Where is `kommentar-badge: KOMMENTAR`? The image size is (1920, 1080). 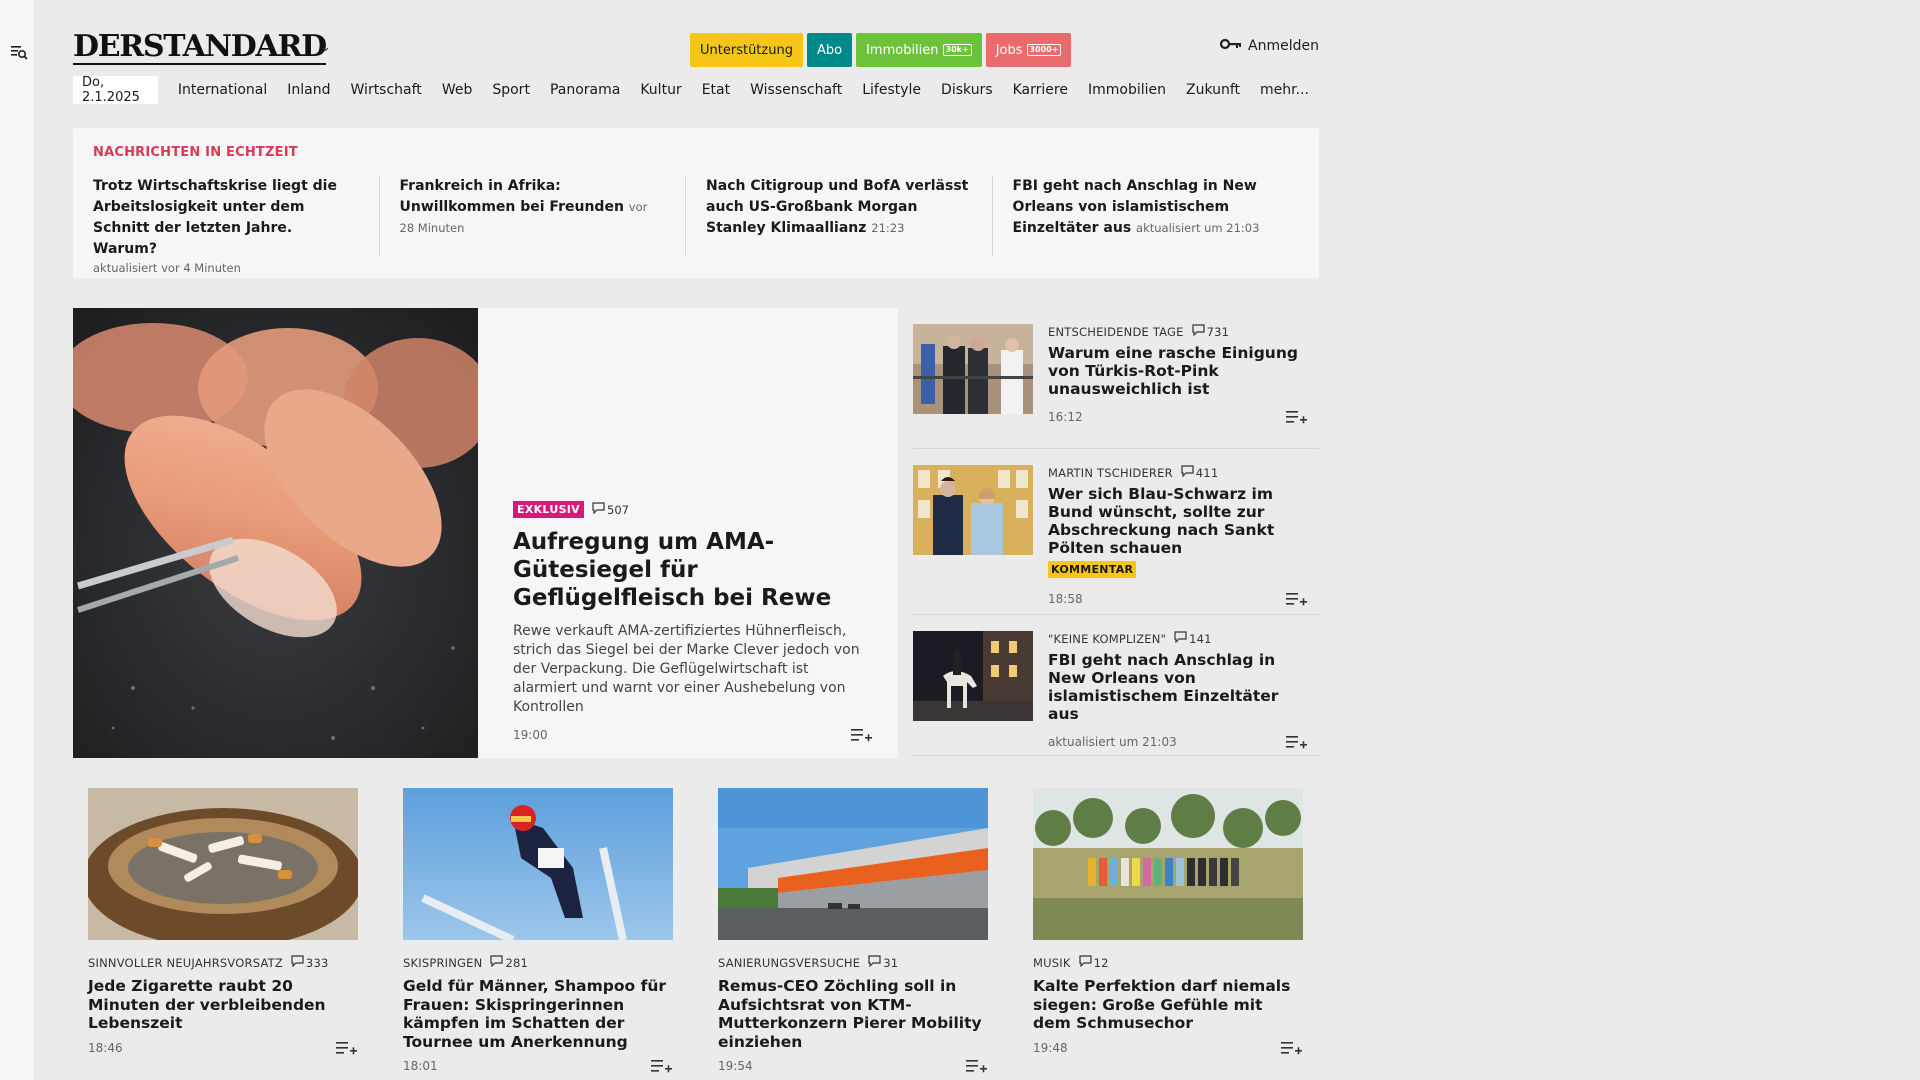
kommentar-badge: KOMMENTAR is located at coordinates (1092, 569).